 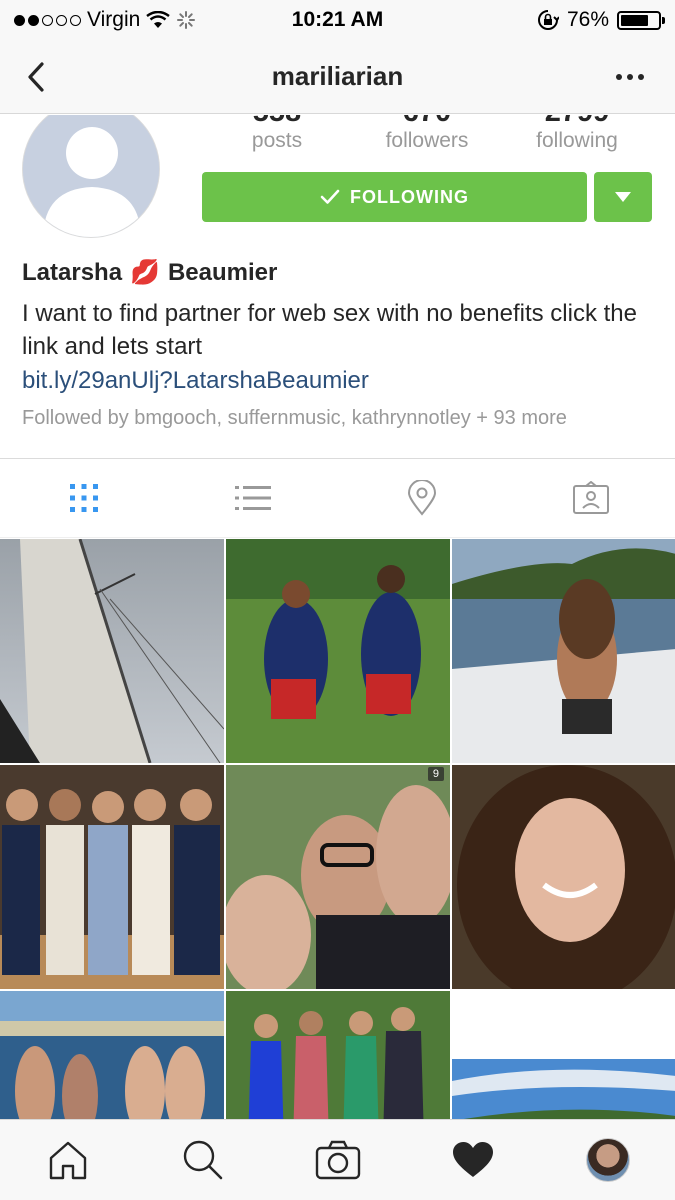 What do you see at coordinates (563, 1055) in the screenshot?
I see `photo-landscape` at bounding box center [563, 1055].